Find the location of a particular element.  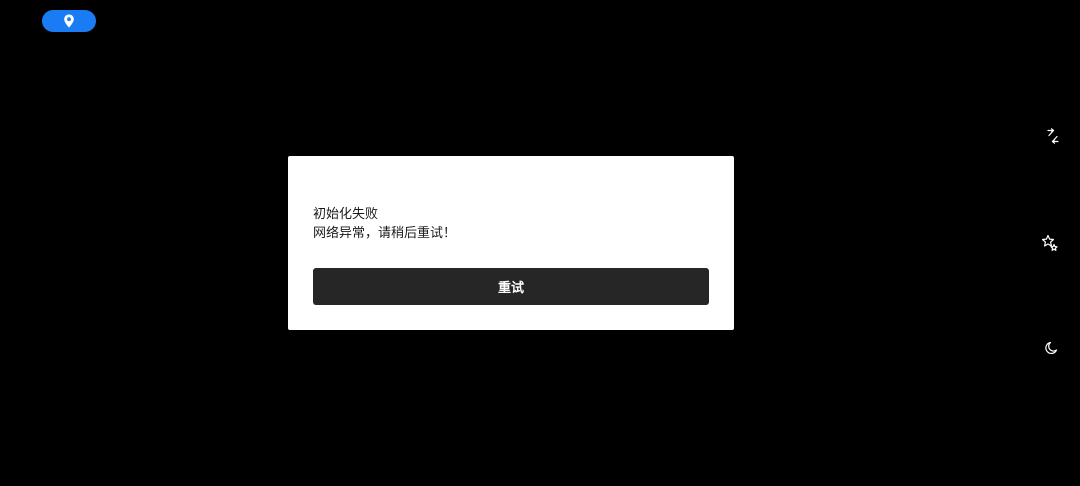

dialog-message: 网络异常，请稍后重试！ is located at coordinates (385, 233).